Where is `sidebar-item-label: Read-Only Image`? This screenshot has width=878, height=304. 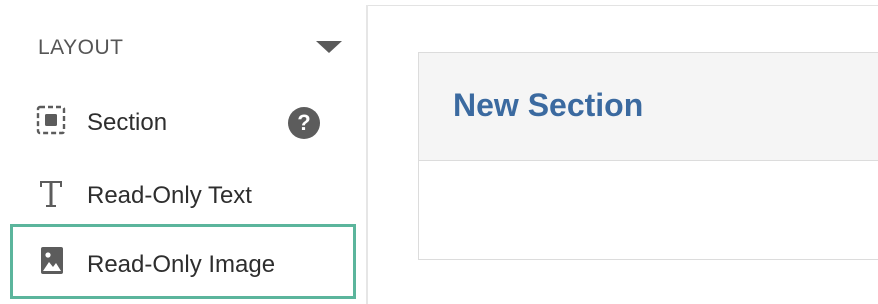
sidebar-item-label: Read-Only Image is located at coordinates (181, 264).